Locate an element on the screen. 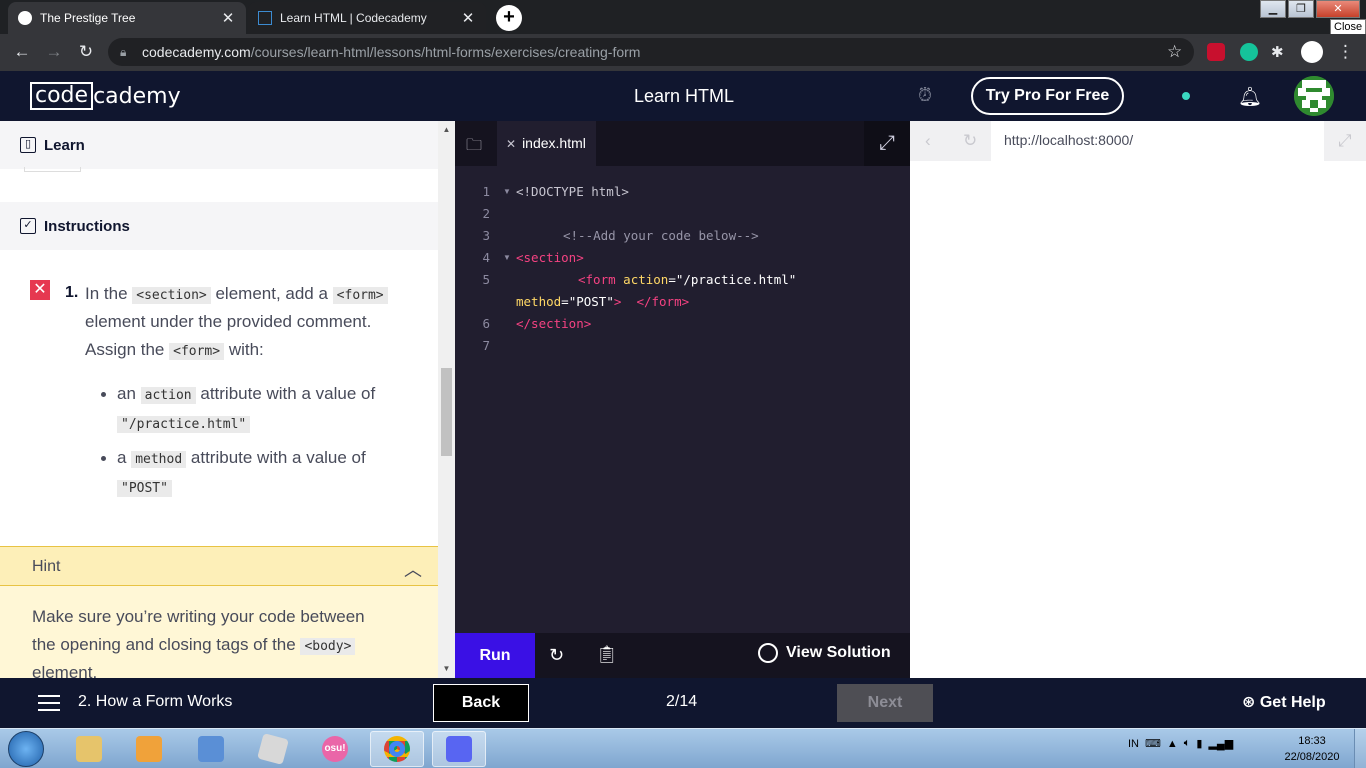  preview-back-icon: ‹ is located at coordinates (928, 141).